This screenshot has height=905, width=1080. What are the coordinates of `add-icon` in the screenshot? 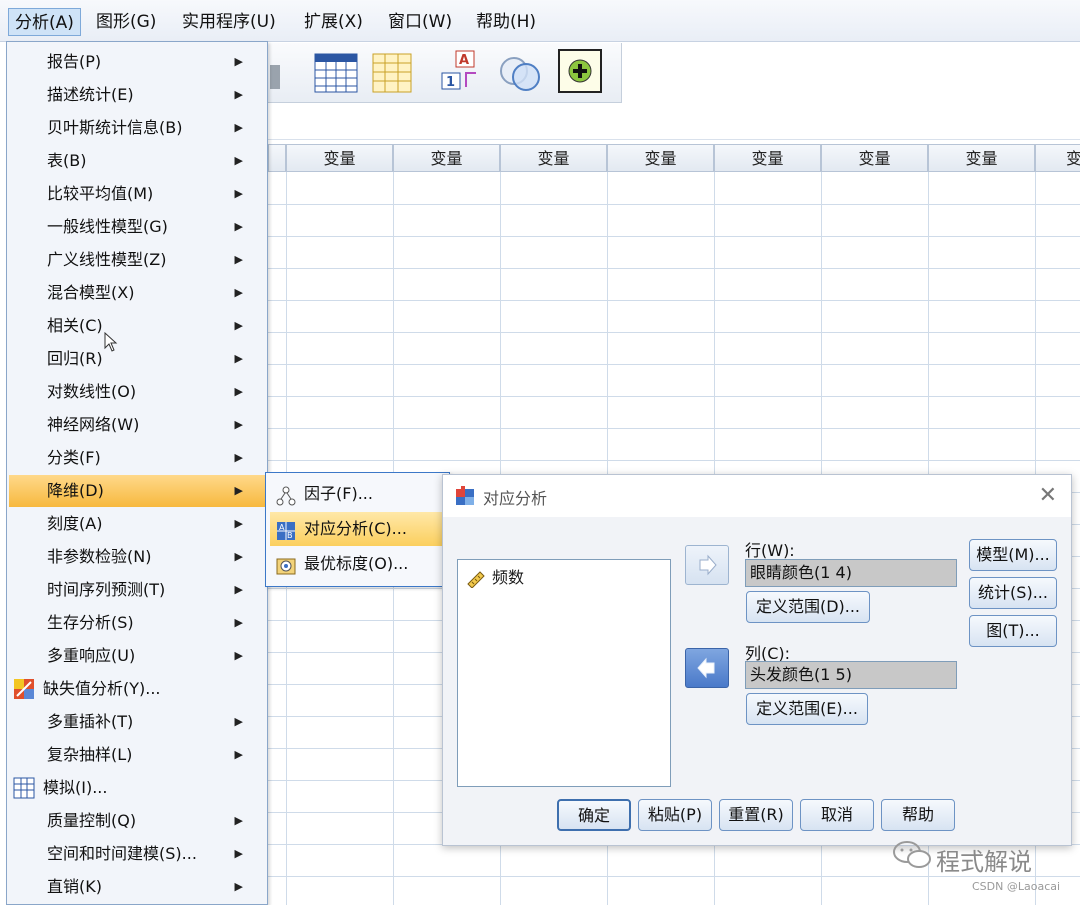 It's located at (580, 73).